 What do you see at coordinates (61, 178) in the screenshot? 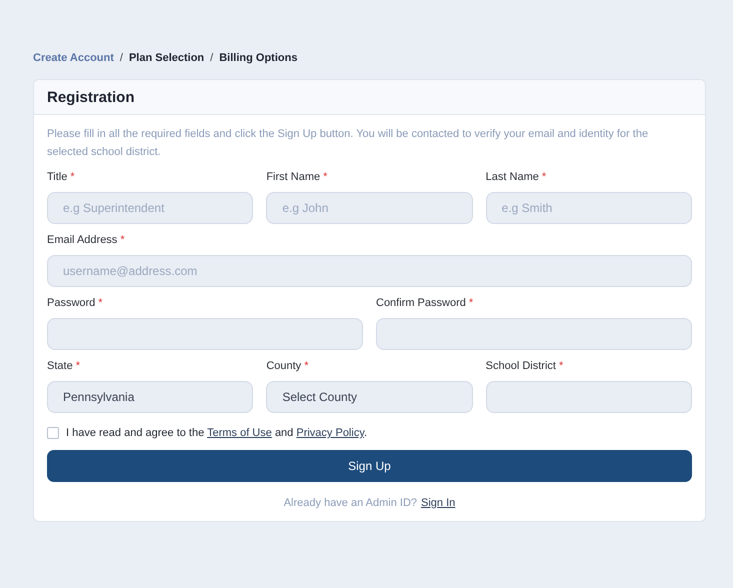
I see `field-label: Title *` at bounding box center [61, 178].